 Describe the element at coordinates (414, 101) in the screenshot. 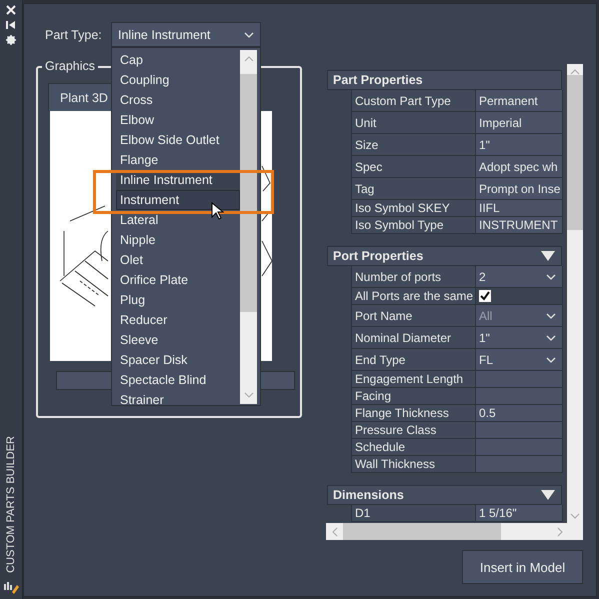

I see `property-label: Custom Part Type` at that location.